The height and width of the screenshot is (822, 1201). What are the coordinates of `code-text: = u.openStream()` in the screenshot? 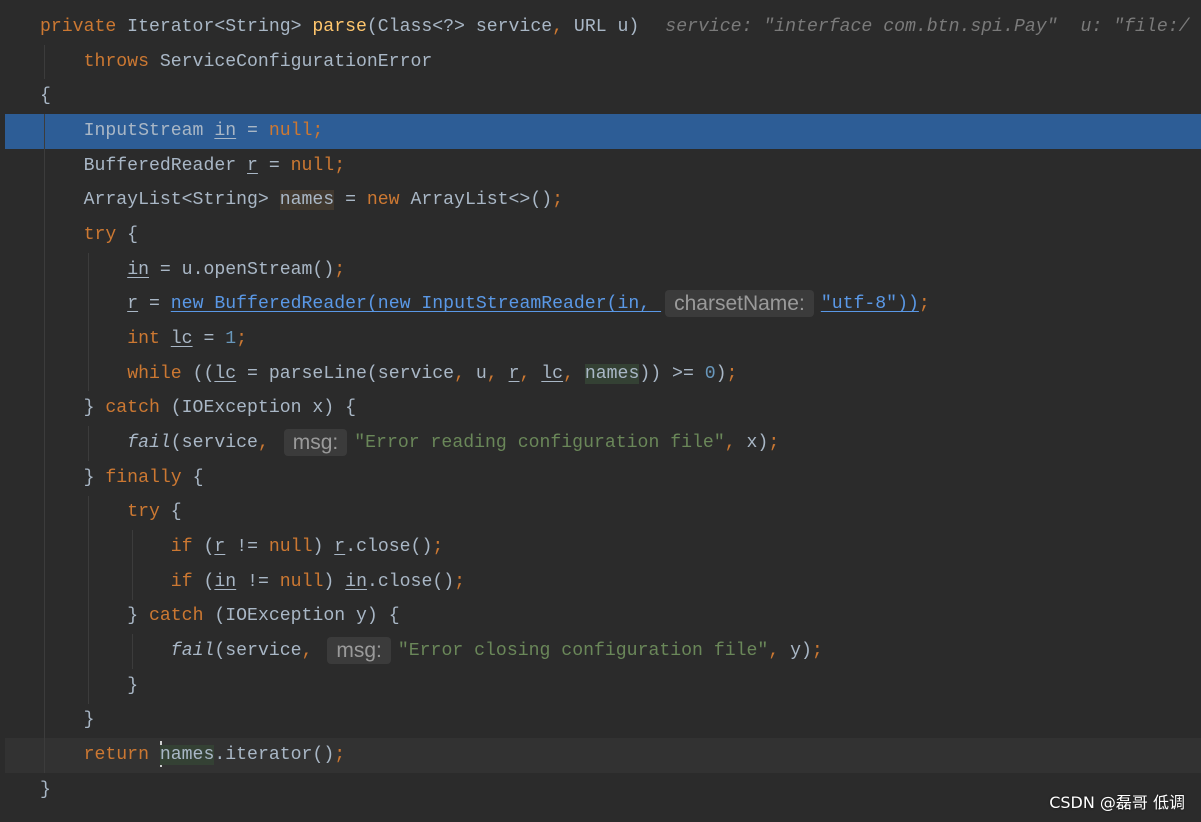 It's located at (241, 269).